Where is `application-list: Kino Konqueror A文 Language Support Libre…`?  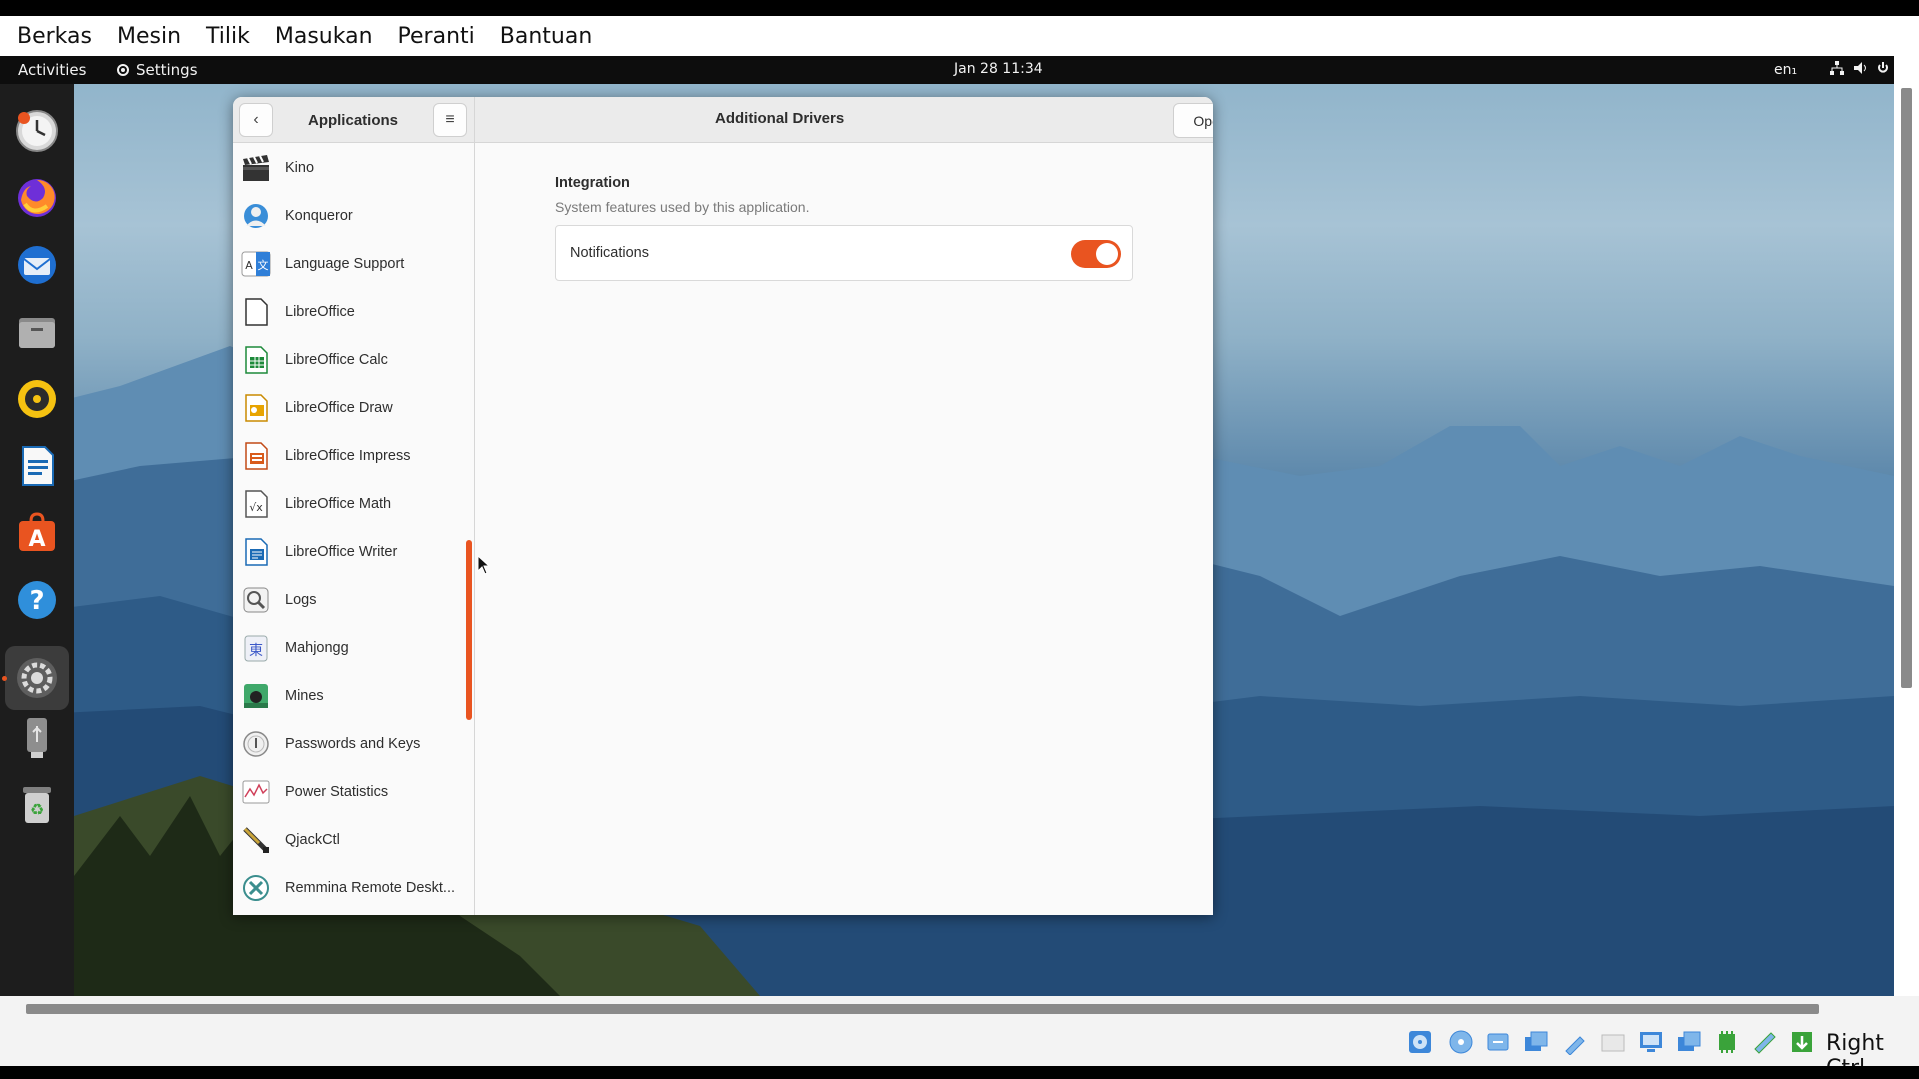
application-list: Kino Konqueror A文 Language Support Libre… is located at coordinates (354, 529).